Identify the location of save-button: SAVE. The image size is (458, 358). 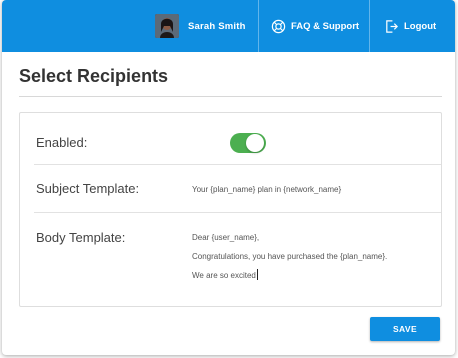
(405, 329).